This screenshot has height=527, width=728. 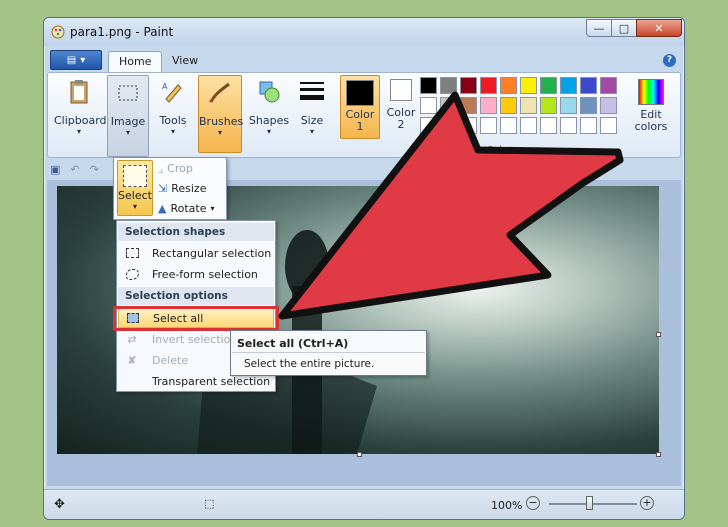 I want to click on maximize-button: □, so click(x=624, y=28).